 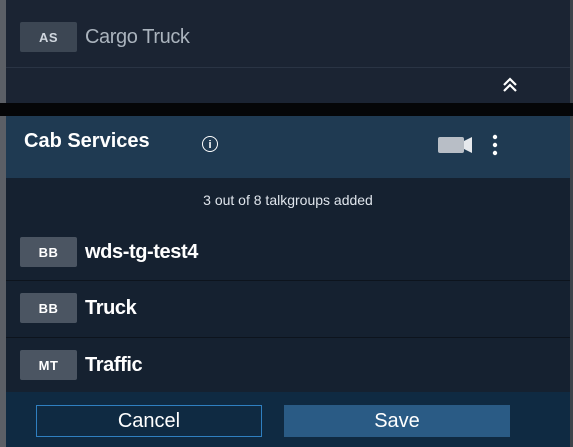 What do you see at coordinates (288, 200) in the screenshot?
I see `talkgroup-count-text: 3 out of 8 talkgroups added` at bounding box center [288, 200].